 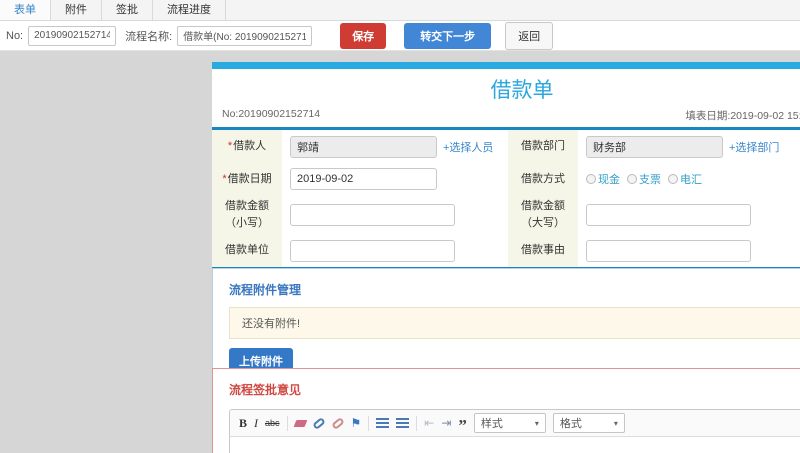 What do you see at coordinates (149, 36) in the screenshot?
I see `flow-name-label: 流程名称:` at bounding box center [149, 36].